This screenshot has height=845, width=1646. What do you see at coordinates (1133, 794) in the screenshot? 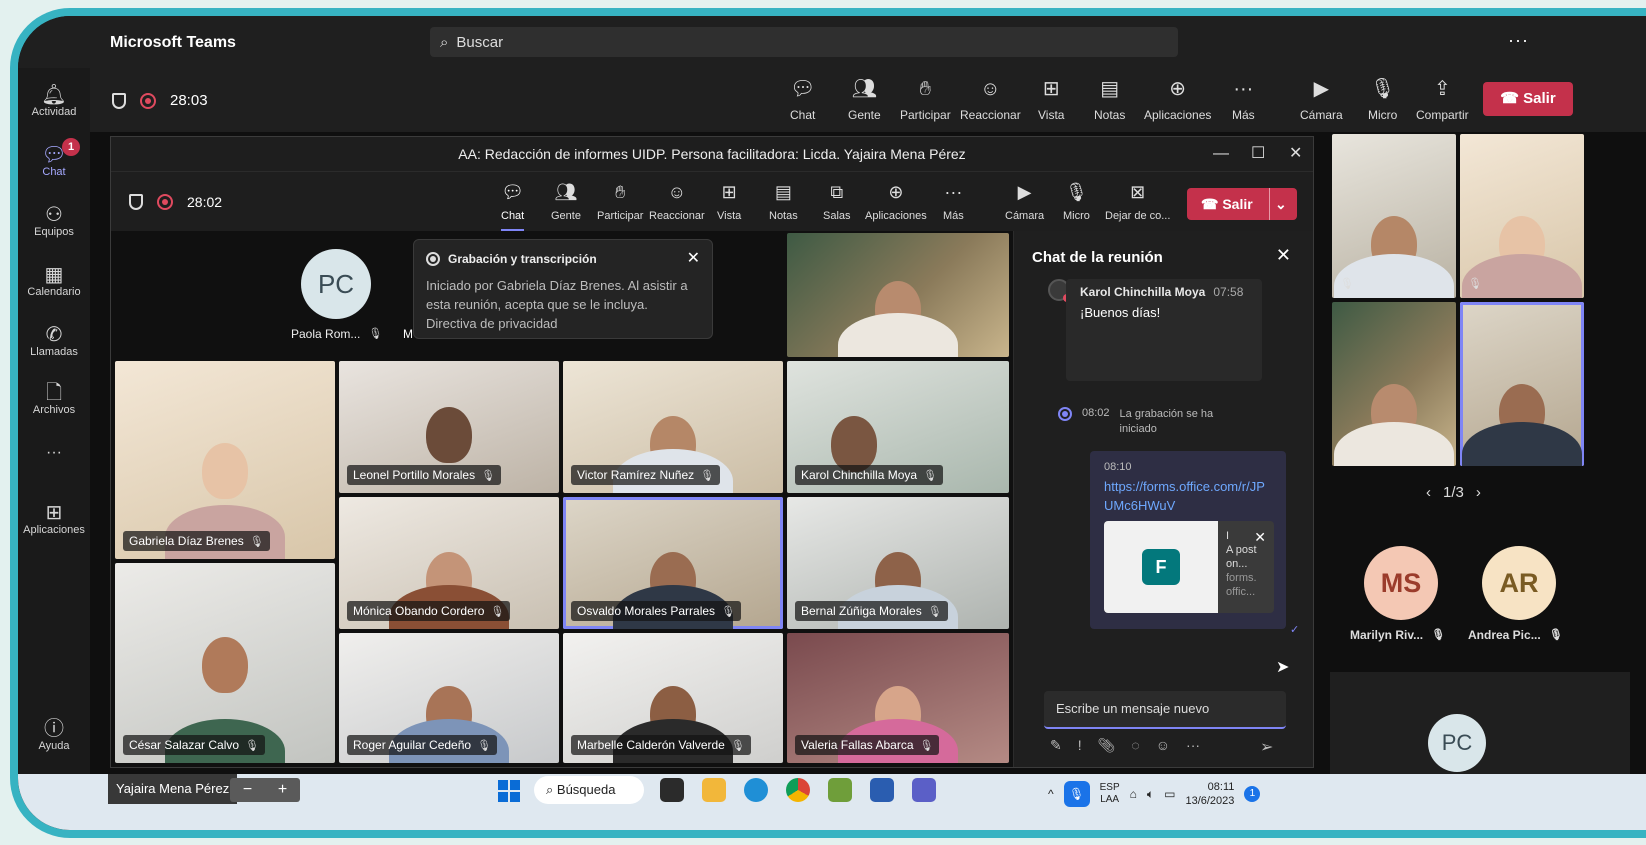
I see `network-icon: ⌂` at bounding box center [1133, 794].